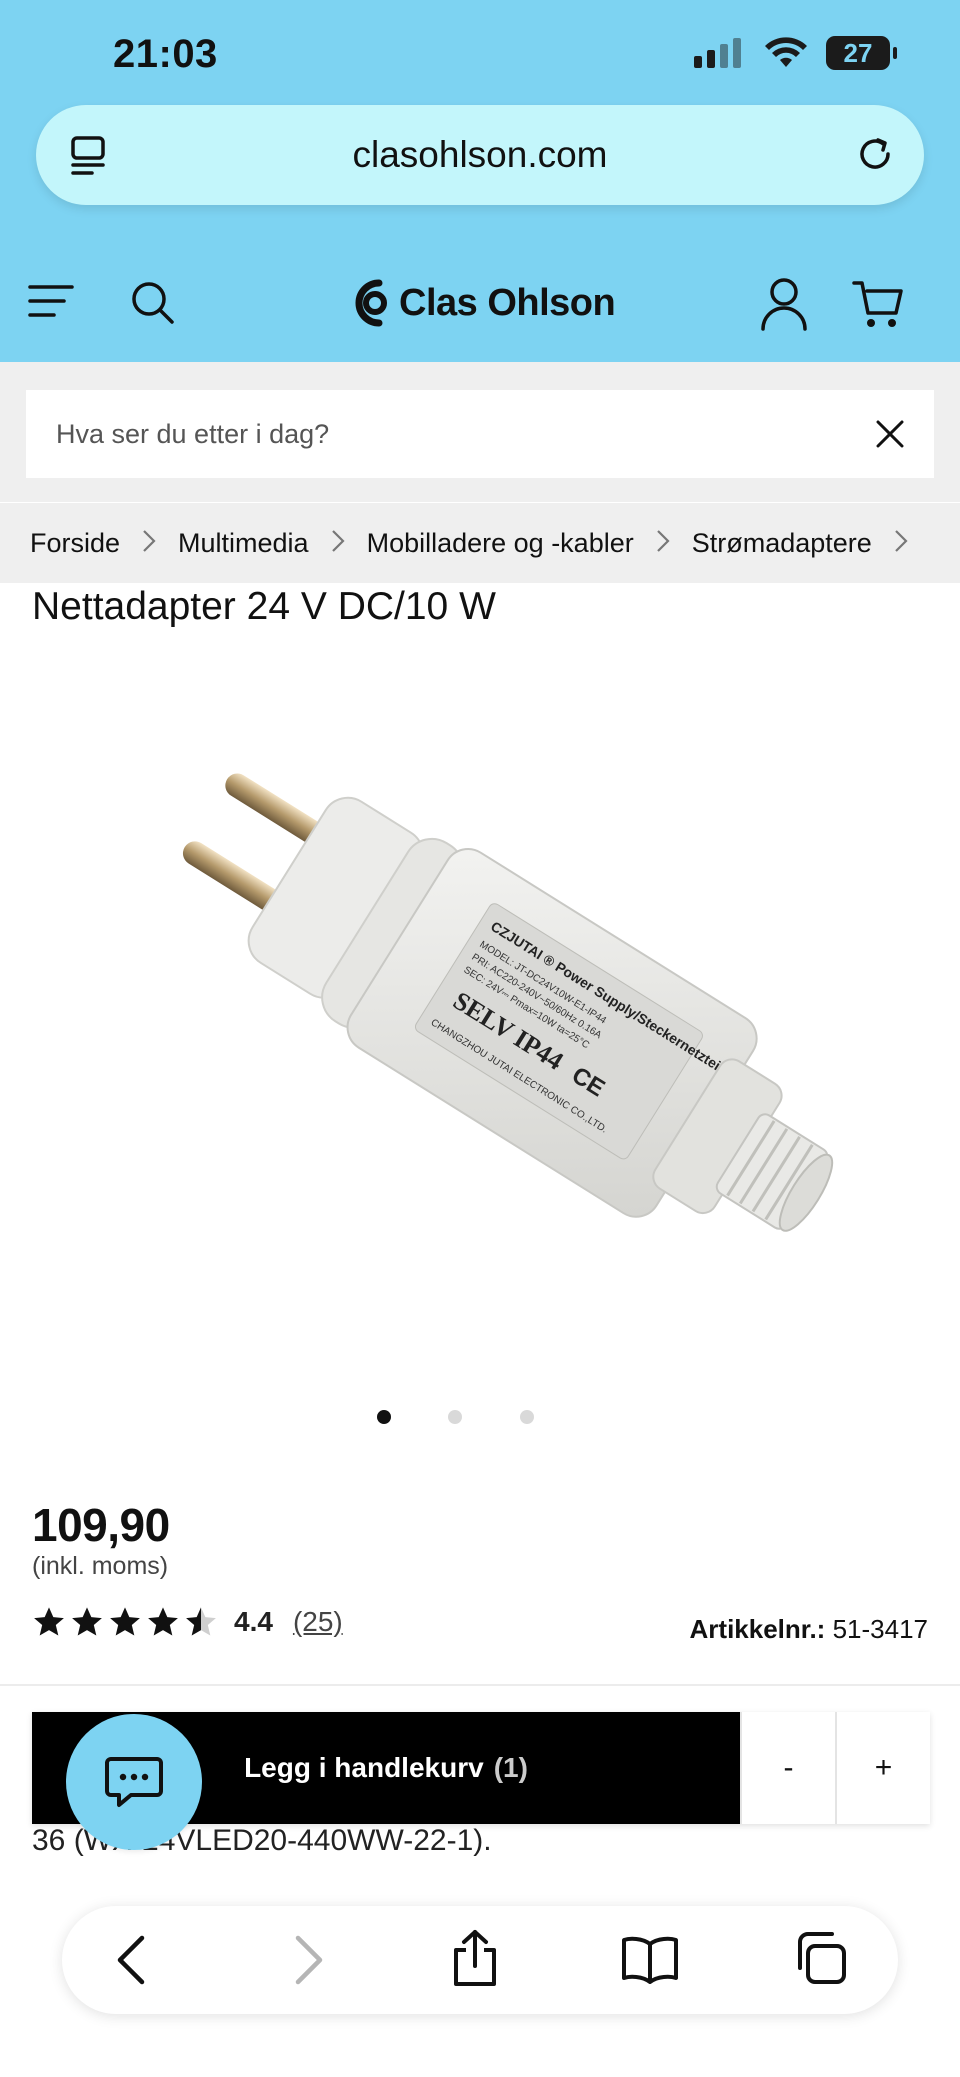 Image resolution: width=960 pixels, height=2077 pixels. Describe the element at coordinates (782, 543) in the screenshot. I see `breadcrumb-item-stromadaptere: Strømadaptere` at that location.